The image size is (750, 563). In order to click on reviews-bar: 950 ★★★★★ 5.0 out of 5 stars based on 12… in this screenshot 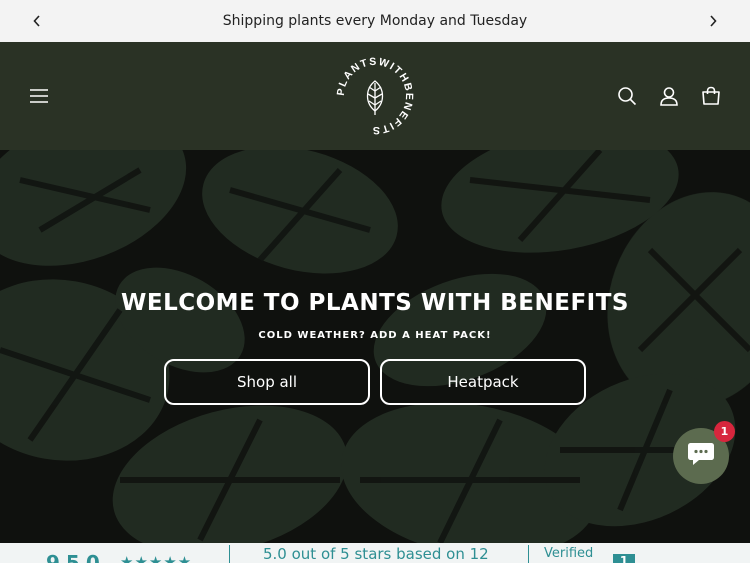, I will do `click(375, 553)`.